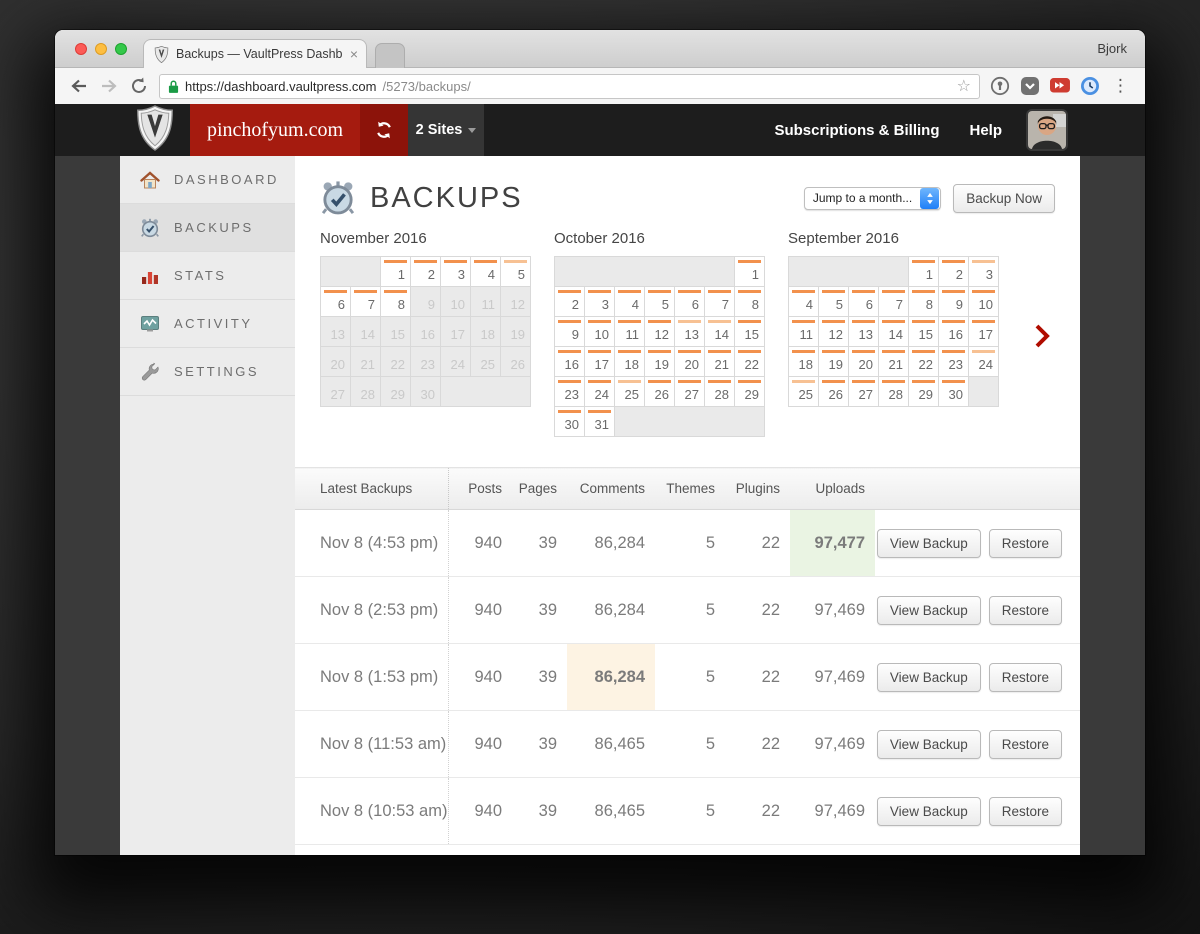  I want to click on subscriptions-billing-link: Subscriptions & Billing, so click(856, 130).